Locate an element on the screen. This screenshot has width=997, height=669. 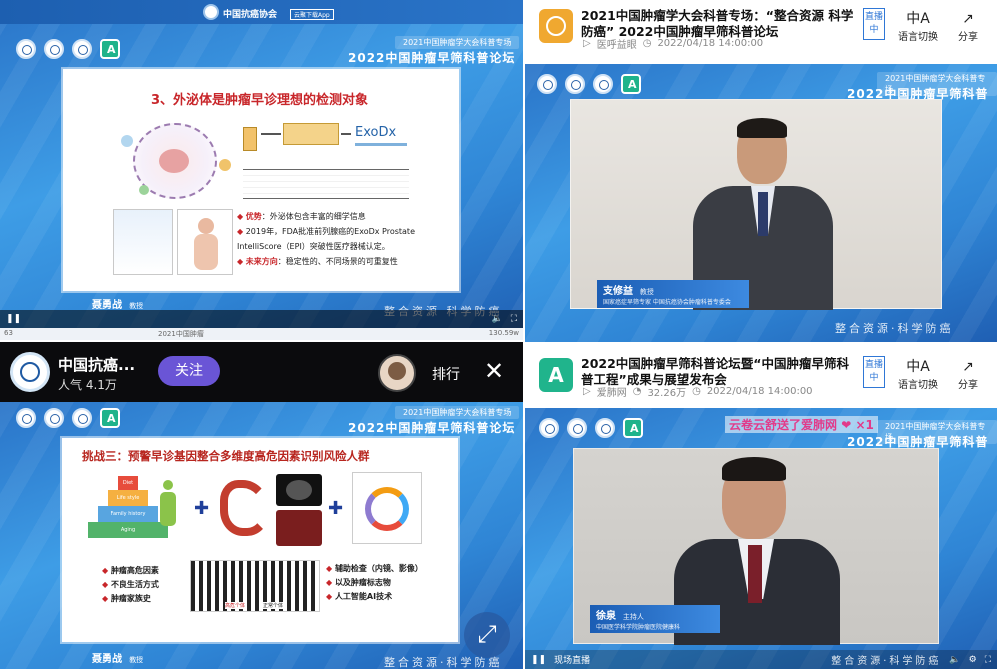
bullet-label: 未来方向 is located at coordinates (261, 261).